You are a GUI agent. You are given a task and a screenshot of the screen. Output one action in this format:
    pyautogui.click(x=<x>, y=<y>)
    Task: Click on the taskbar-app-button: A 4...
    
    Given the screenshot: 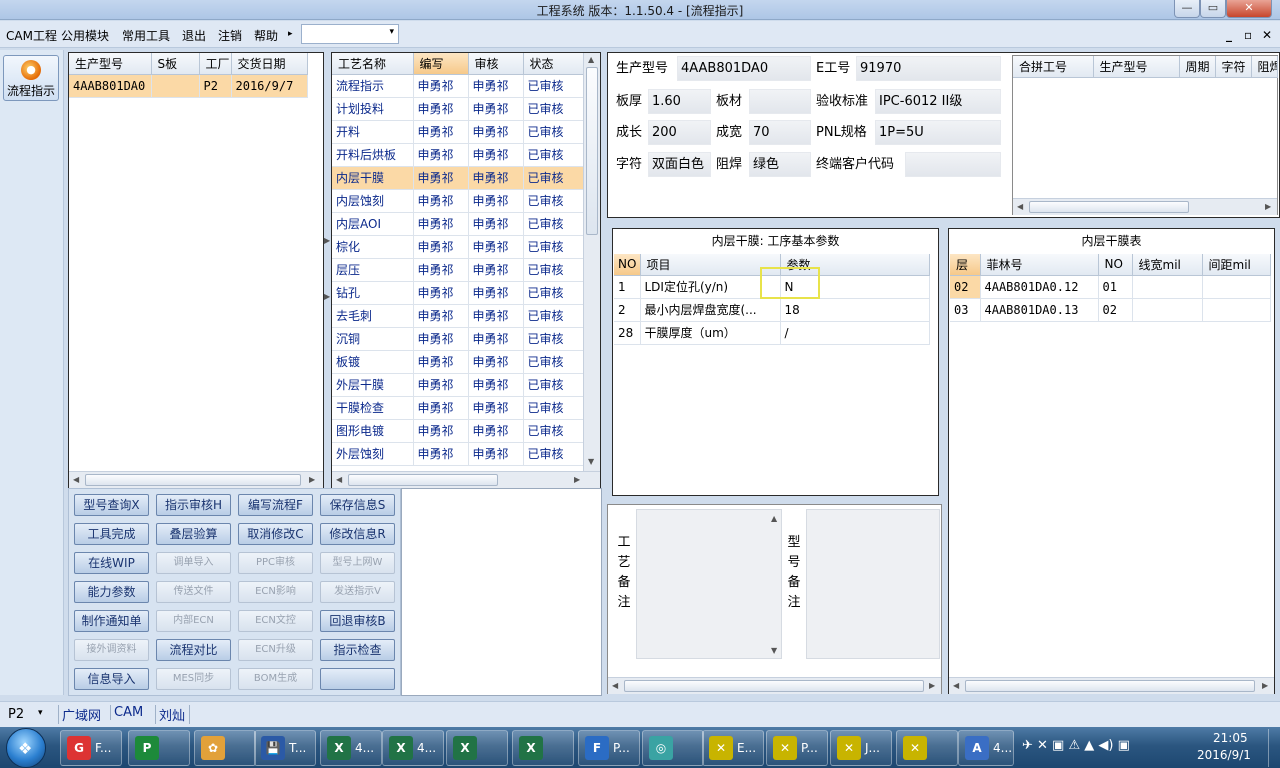 What is the action you would take?
    pyautogui.click(x=986, y=748)
    